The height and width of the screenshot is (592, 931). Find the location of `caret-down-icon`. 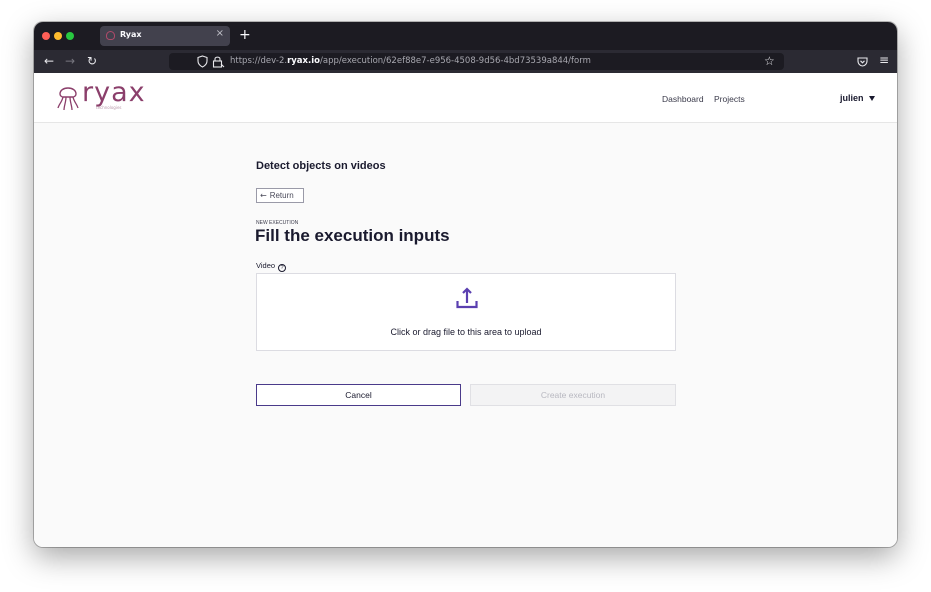

caret-down-icon is located at coordinates (871, 99).